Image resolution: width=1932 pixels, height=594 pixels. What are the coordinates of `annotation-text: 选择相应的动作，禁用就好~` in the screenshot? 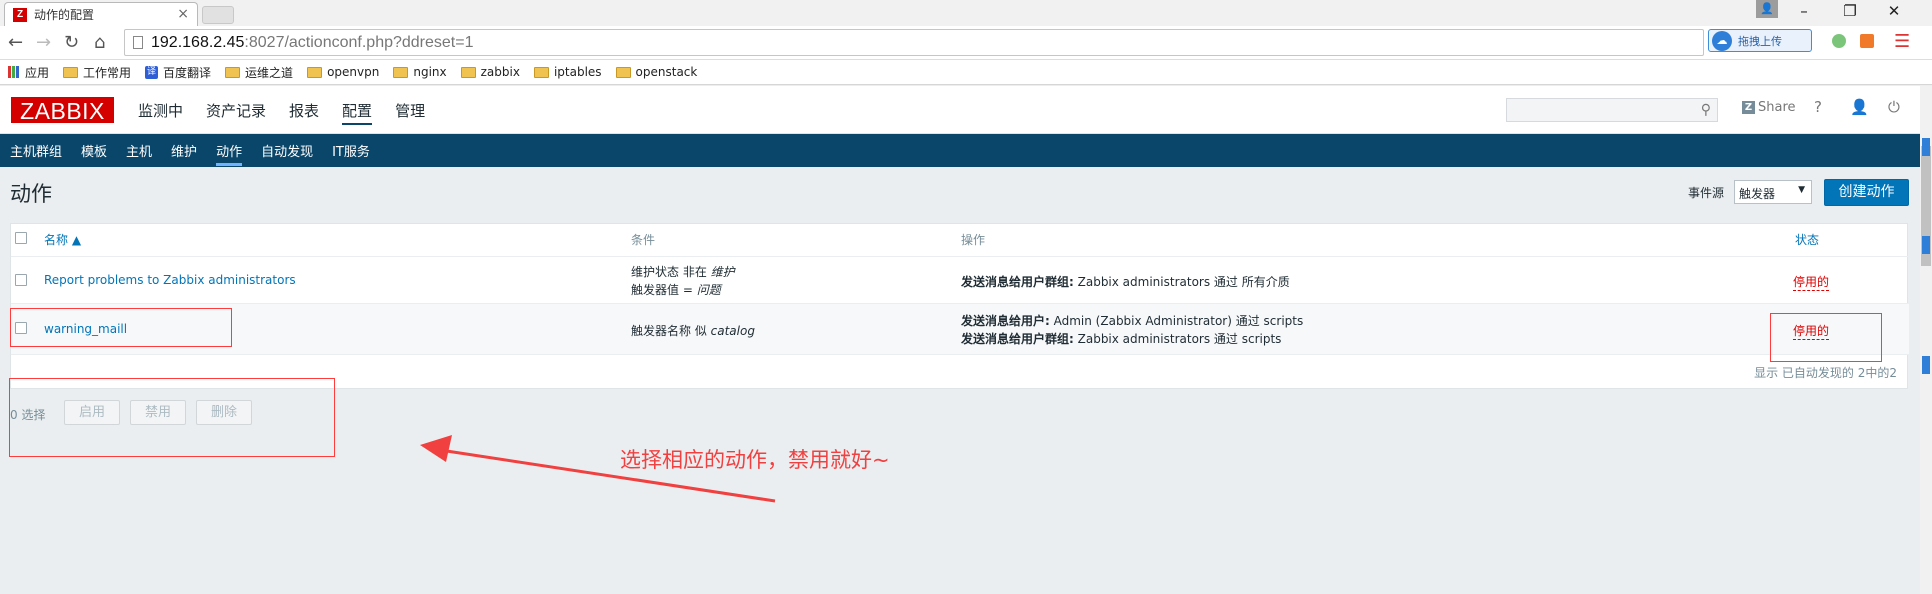 It's located at (755, 460).